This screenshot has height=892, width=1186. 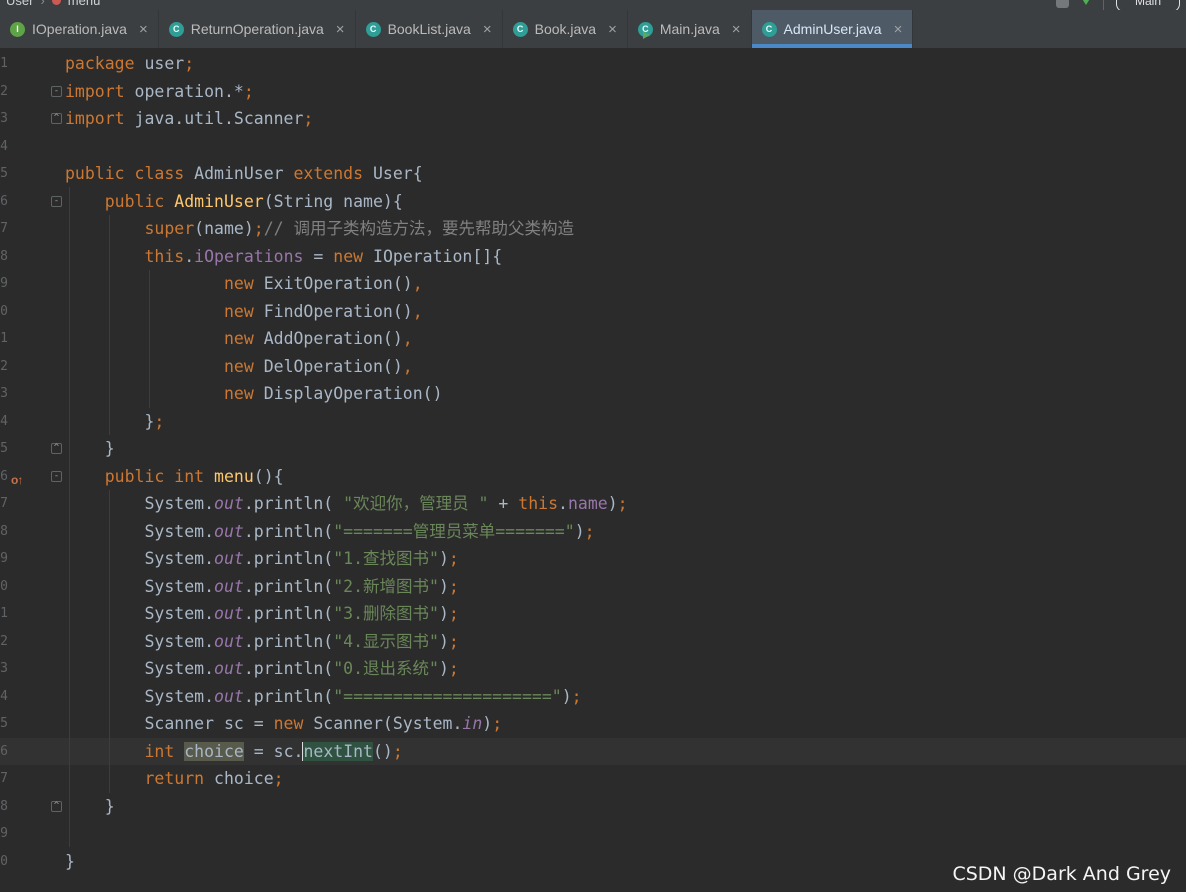 I want to click on code-line: 28 ^ }, so click(x=593, y=807).